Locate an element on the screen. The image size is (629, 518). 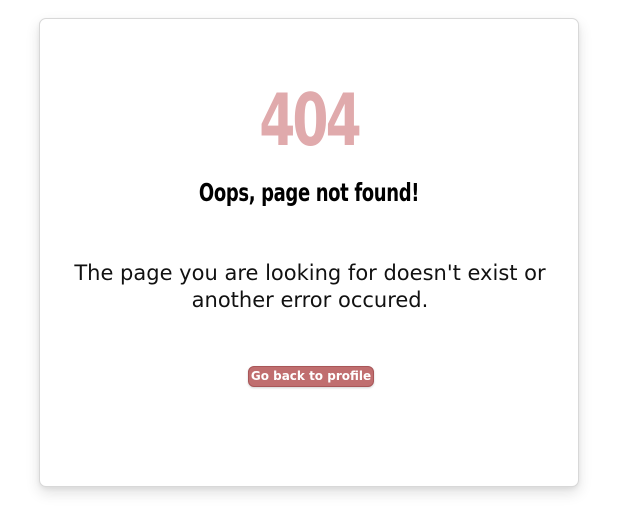
error-title: Oops, page not found! is located at coordinates (309, 192).